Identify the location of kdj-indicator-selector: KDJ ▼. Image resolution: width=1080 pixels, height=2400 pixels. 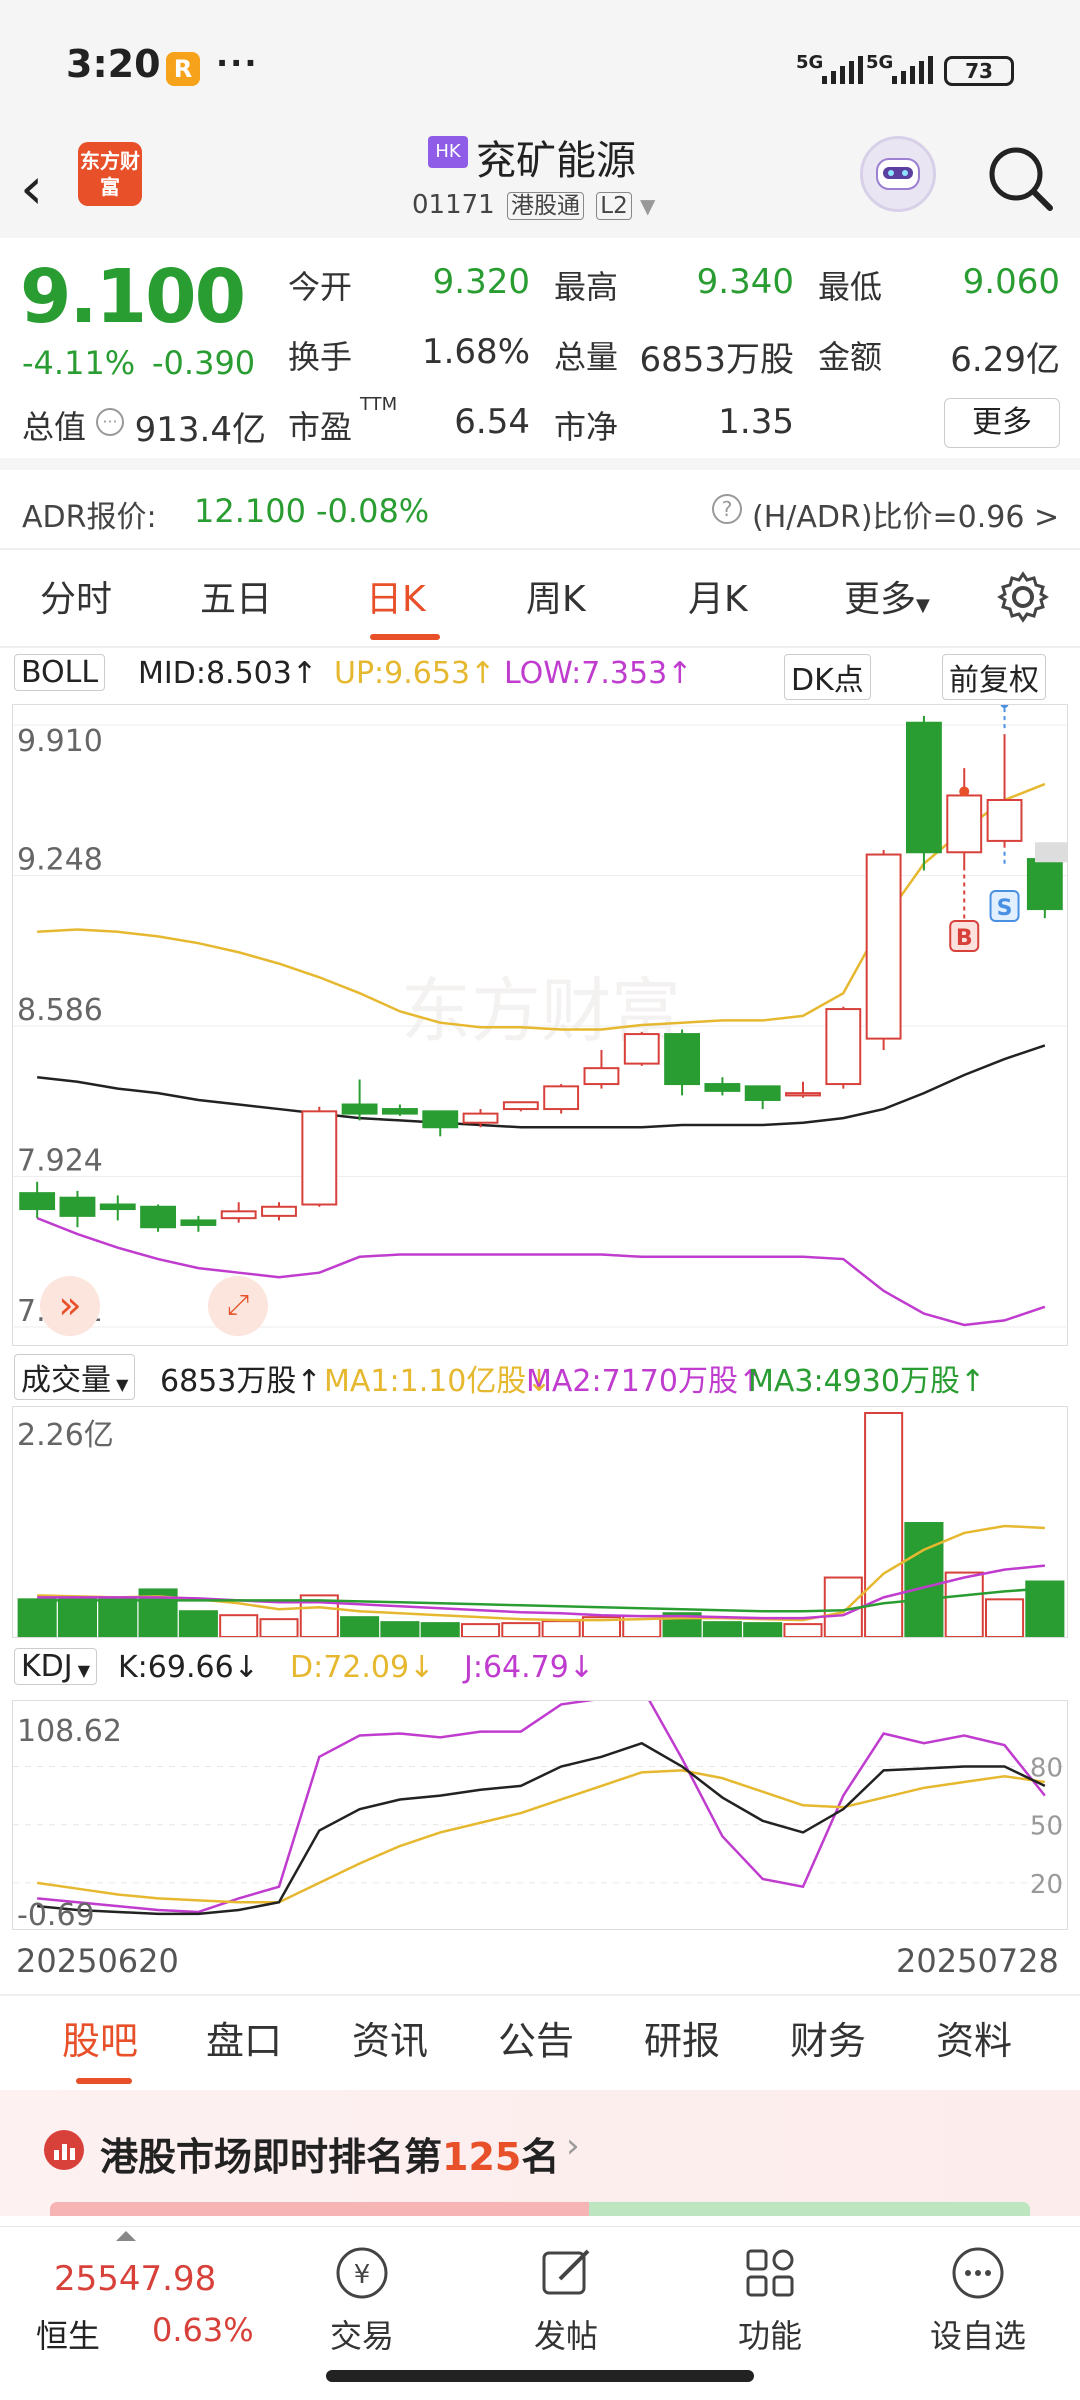
(56, 1666).